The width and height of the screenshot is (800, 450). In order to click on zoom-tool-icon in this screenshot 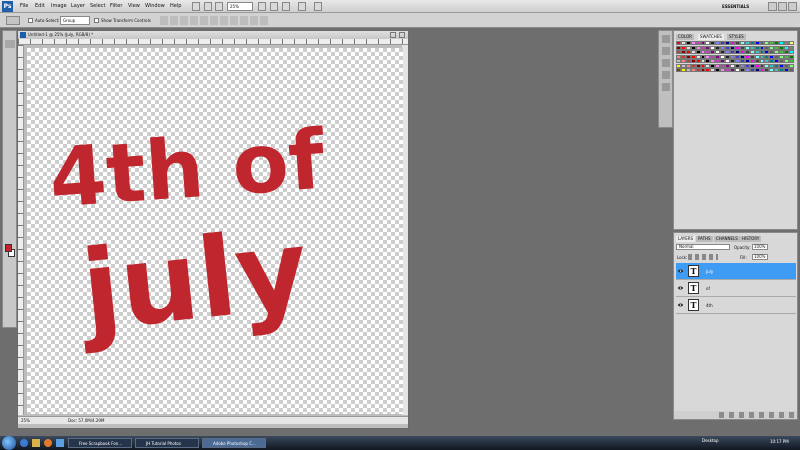, I will do `click(10, 234)`.